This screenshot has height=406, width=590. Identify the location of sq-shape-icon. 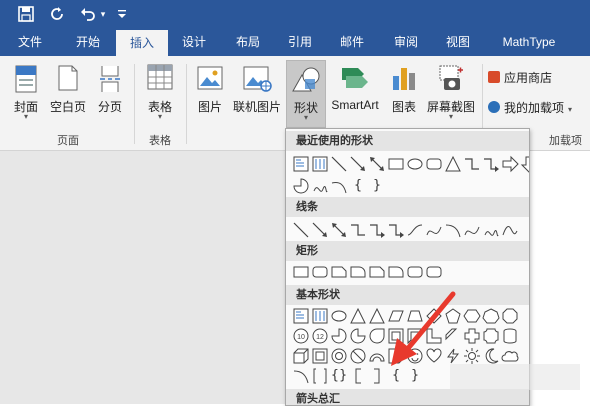
(415, 230).